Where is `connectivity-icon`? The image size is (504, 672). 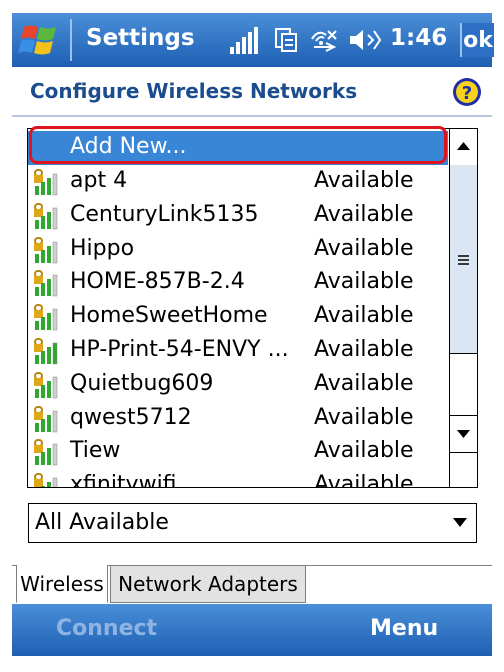
connectivity-icon is located at coordinates (324, 40).